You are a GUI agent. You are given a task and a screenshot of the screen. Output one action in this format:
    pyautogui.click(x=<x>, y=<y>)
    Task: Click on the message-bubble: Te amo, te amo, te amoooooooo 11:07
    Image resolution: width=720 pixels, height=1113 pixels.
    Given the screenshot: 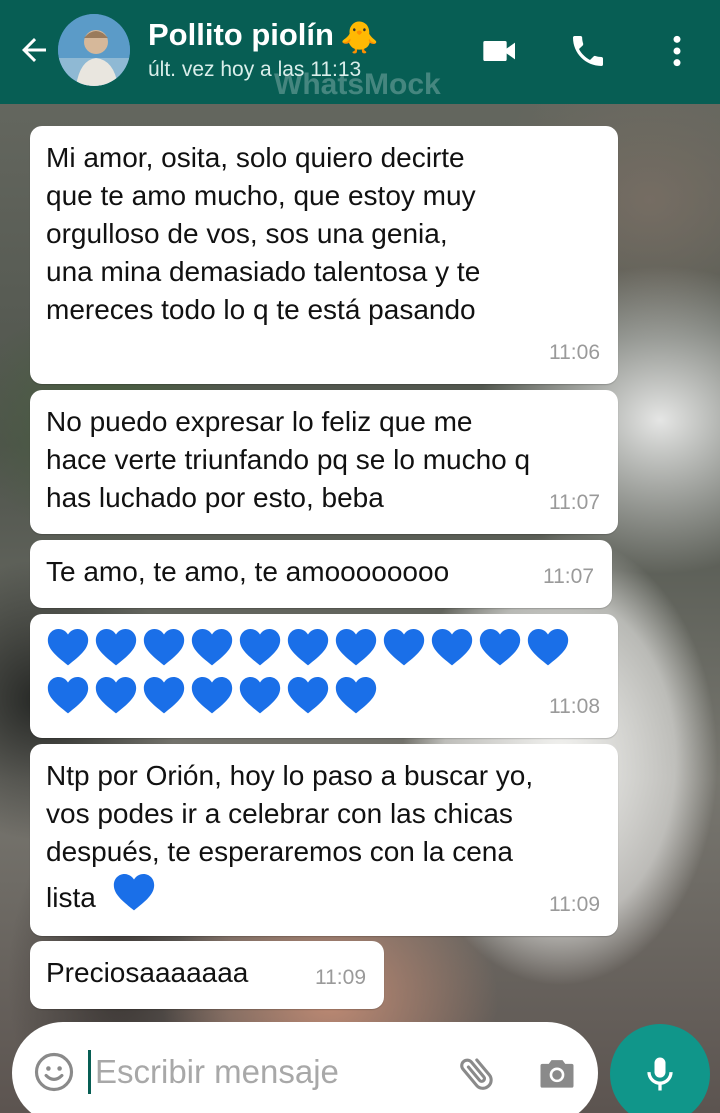 What is the action you would take?
    pyautogui.click(x=321, y=574)
    